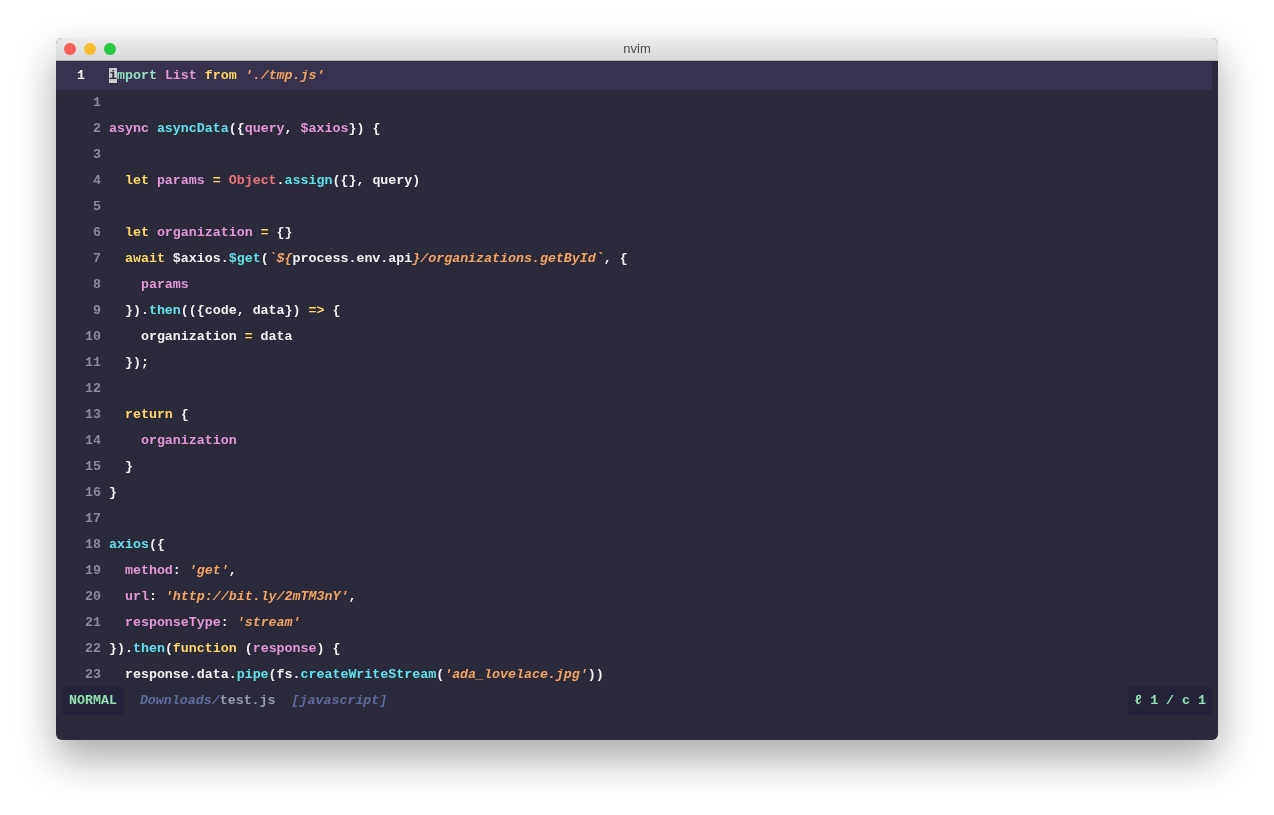 The image size is (1274, 815). I want to click on code-line: let organization = {}, so click(208, 232).